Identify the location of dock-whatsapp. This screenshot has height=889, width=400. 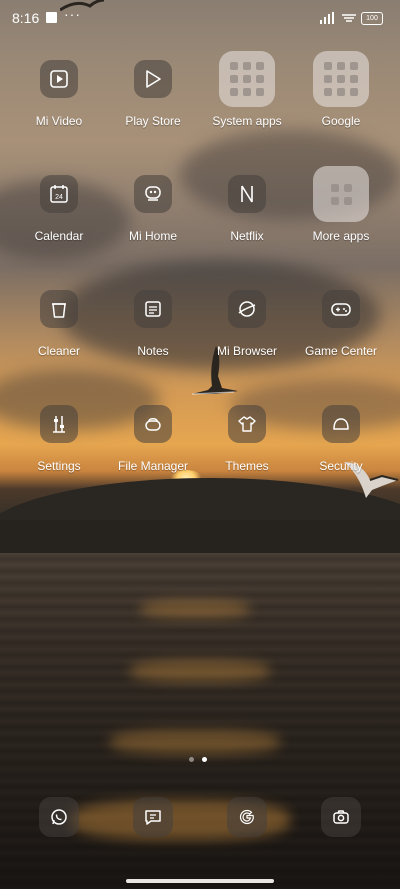
(59, 817).